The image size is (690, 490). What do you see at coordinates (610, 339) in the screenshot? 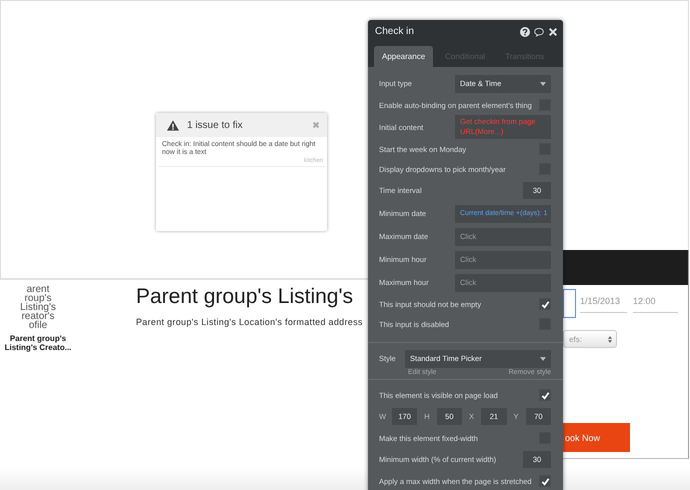
I see `updown-icon` at bounding box center [610, 339].